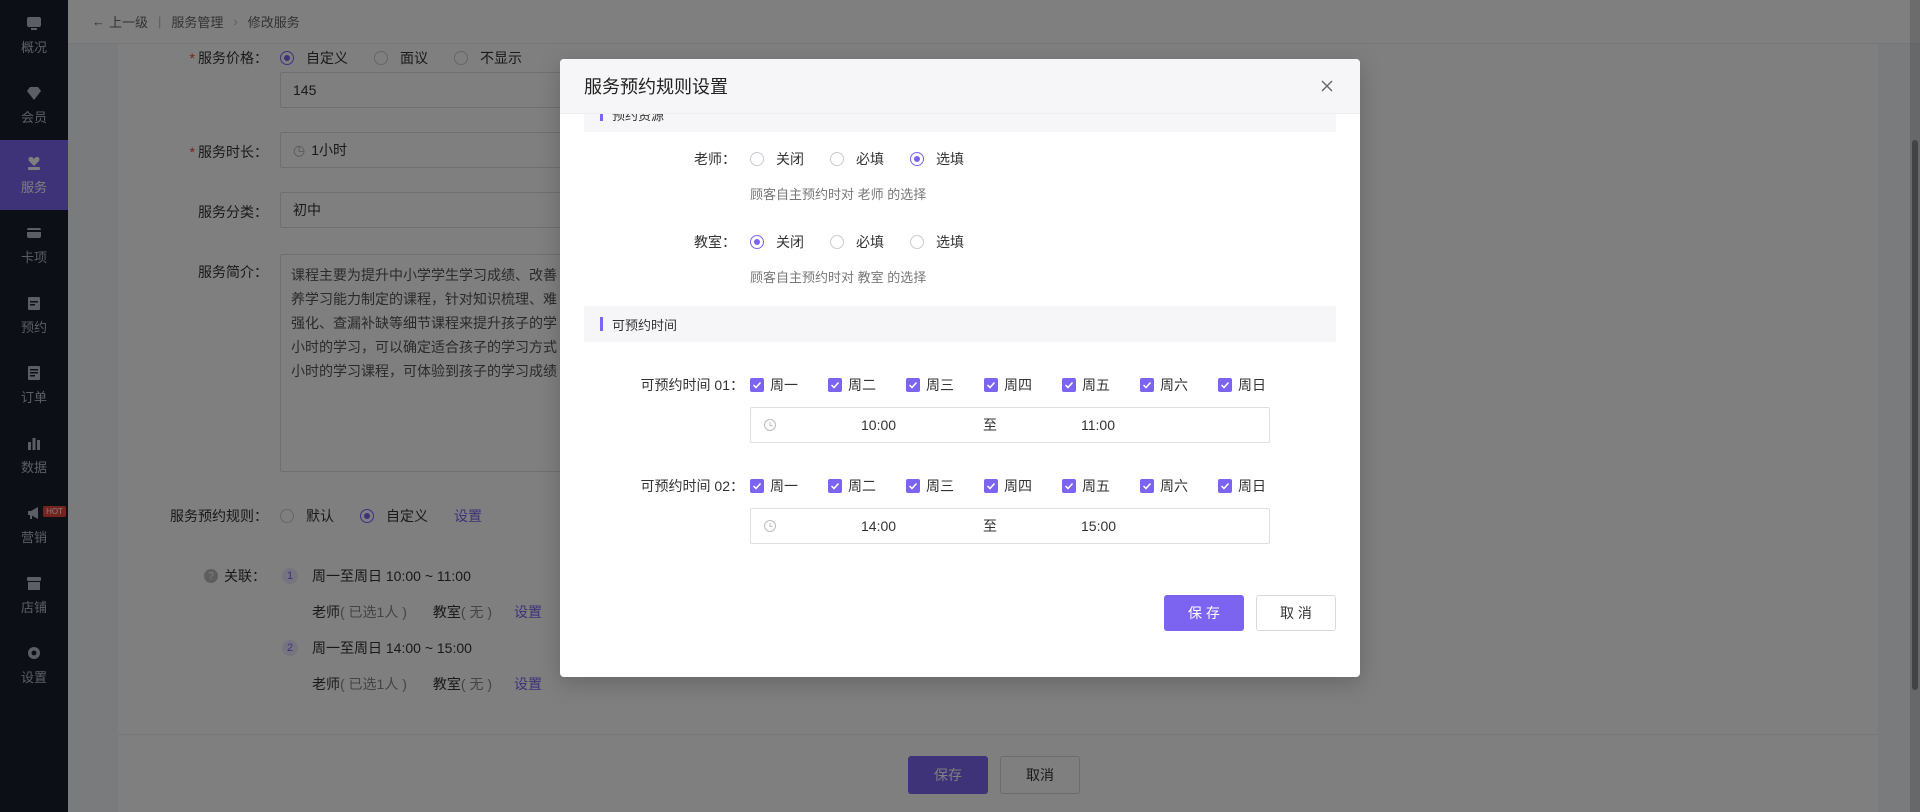  What do you see at coordinates (960, 324) in the screenshot?
I see `section-header-time: 可预约时间` at bounding box center [960, 324].